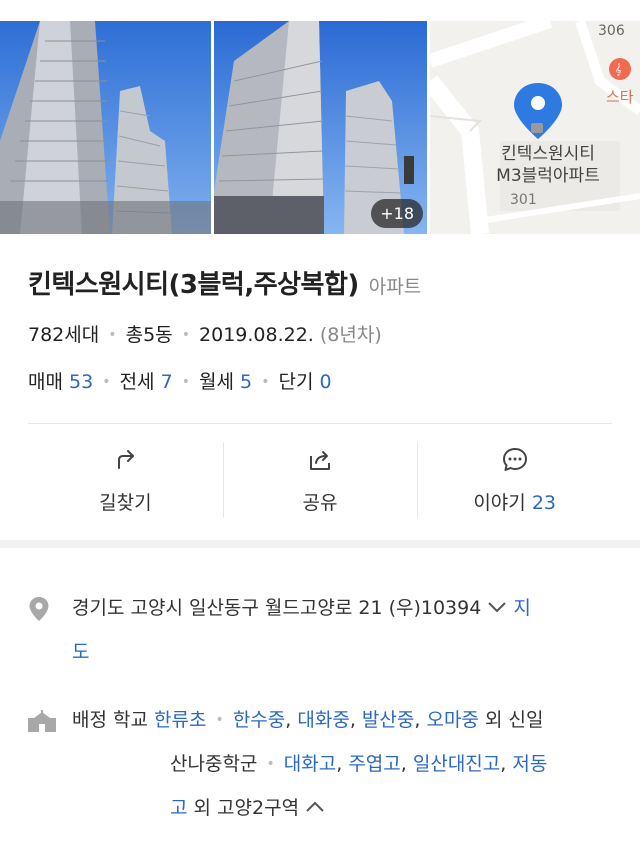 The height and width of the screenshot is (853, 640). What do you see at coordinates (320, 544) in the screenshot?
I see `section-divider` at bounding box center [320, 544].